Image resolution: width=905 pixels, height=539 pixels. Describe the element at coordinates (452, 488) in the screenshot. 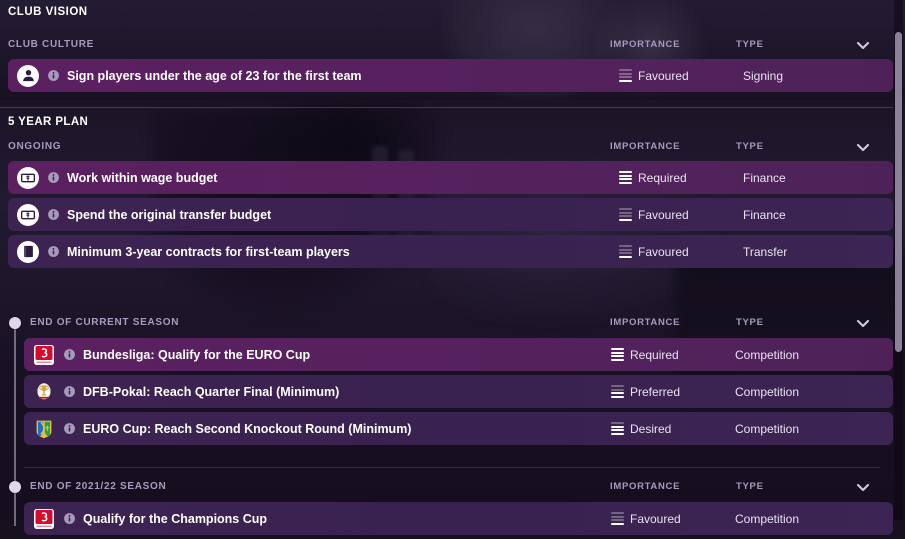

I see `column-header-end-of-2021-22-season: END OF 2021/22 SEASON IMPORTANCE TYPE` at that location.